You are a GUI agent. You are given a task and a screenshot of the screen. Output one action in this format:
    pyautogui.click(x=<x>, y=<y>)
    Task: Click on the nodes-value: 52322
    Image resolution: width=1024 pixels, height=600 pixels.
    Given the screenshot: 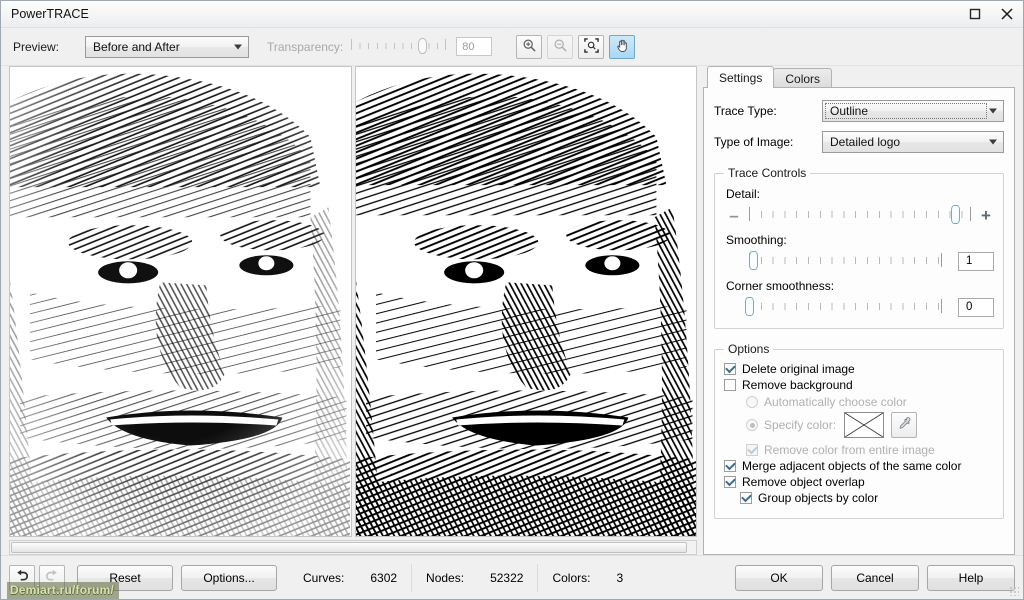 What is the action you would take?
    pyautogui.click(x=507, y=577)
    